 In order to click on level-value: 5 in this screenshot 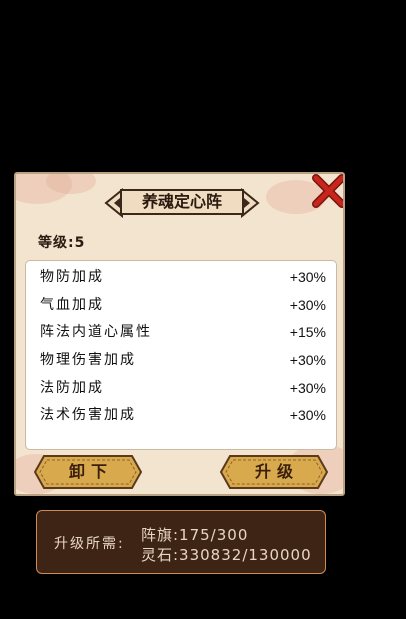, I will do `click(80, 243)`.